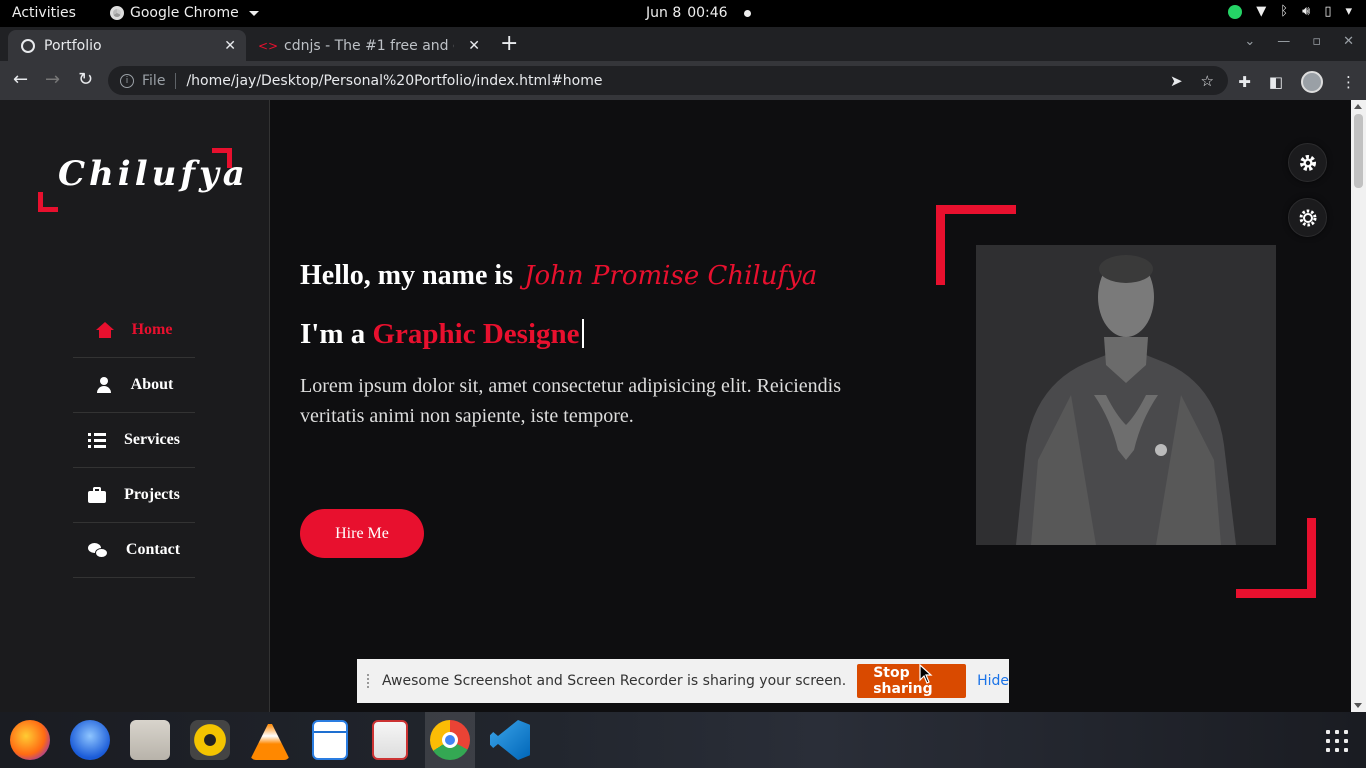 The image size is (1366, 768). Describe the element at coordinates (44, 13) in the screenshot. I see `activities-button: Activities` at that location.